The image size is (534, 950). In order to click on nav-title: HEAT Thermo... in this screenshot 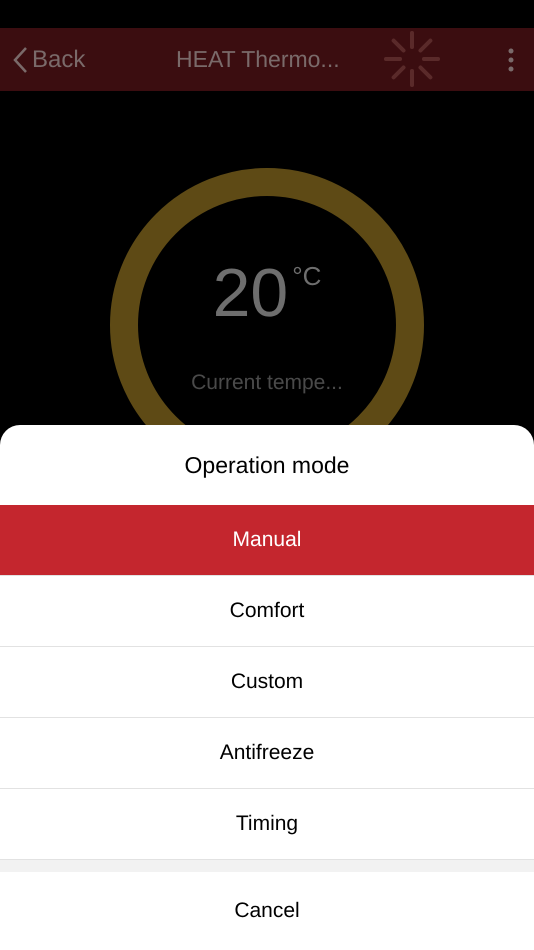, I will do `click(258, 59)`.